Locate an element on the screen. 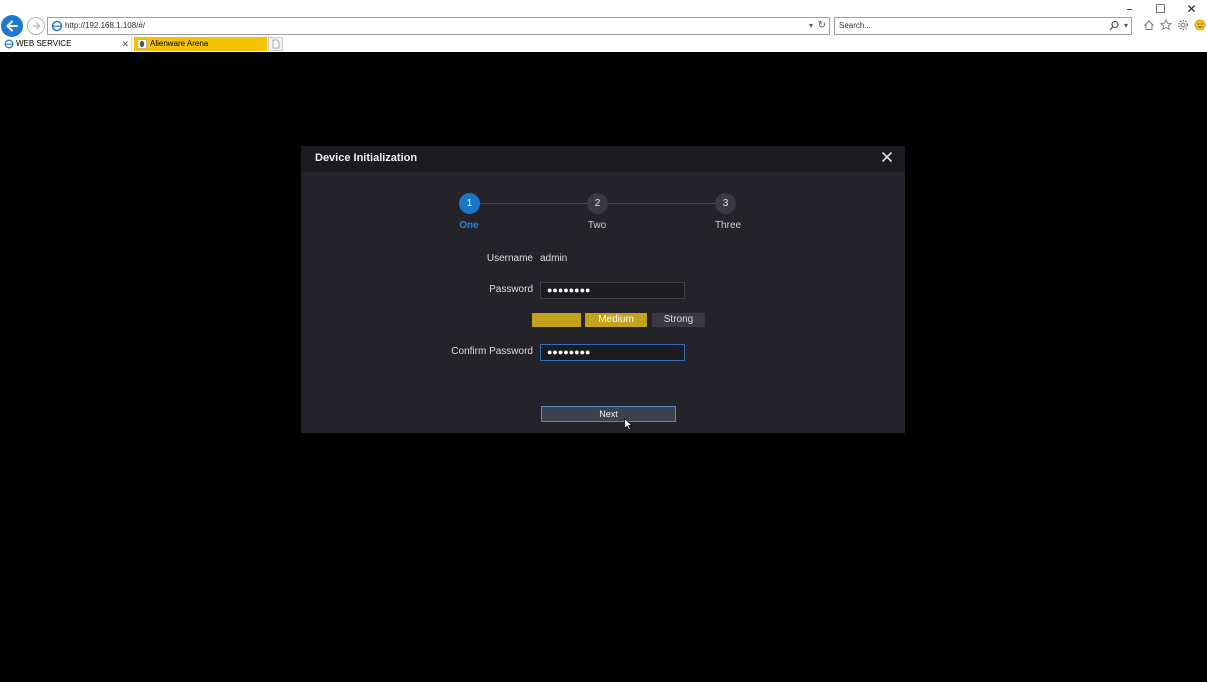 This screenshot has width=1207, height=682. search-bar: Search... ▾ is located at coordinates (983, 26).